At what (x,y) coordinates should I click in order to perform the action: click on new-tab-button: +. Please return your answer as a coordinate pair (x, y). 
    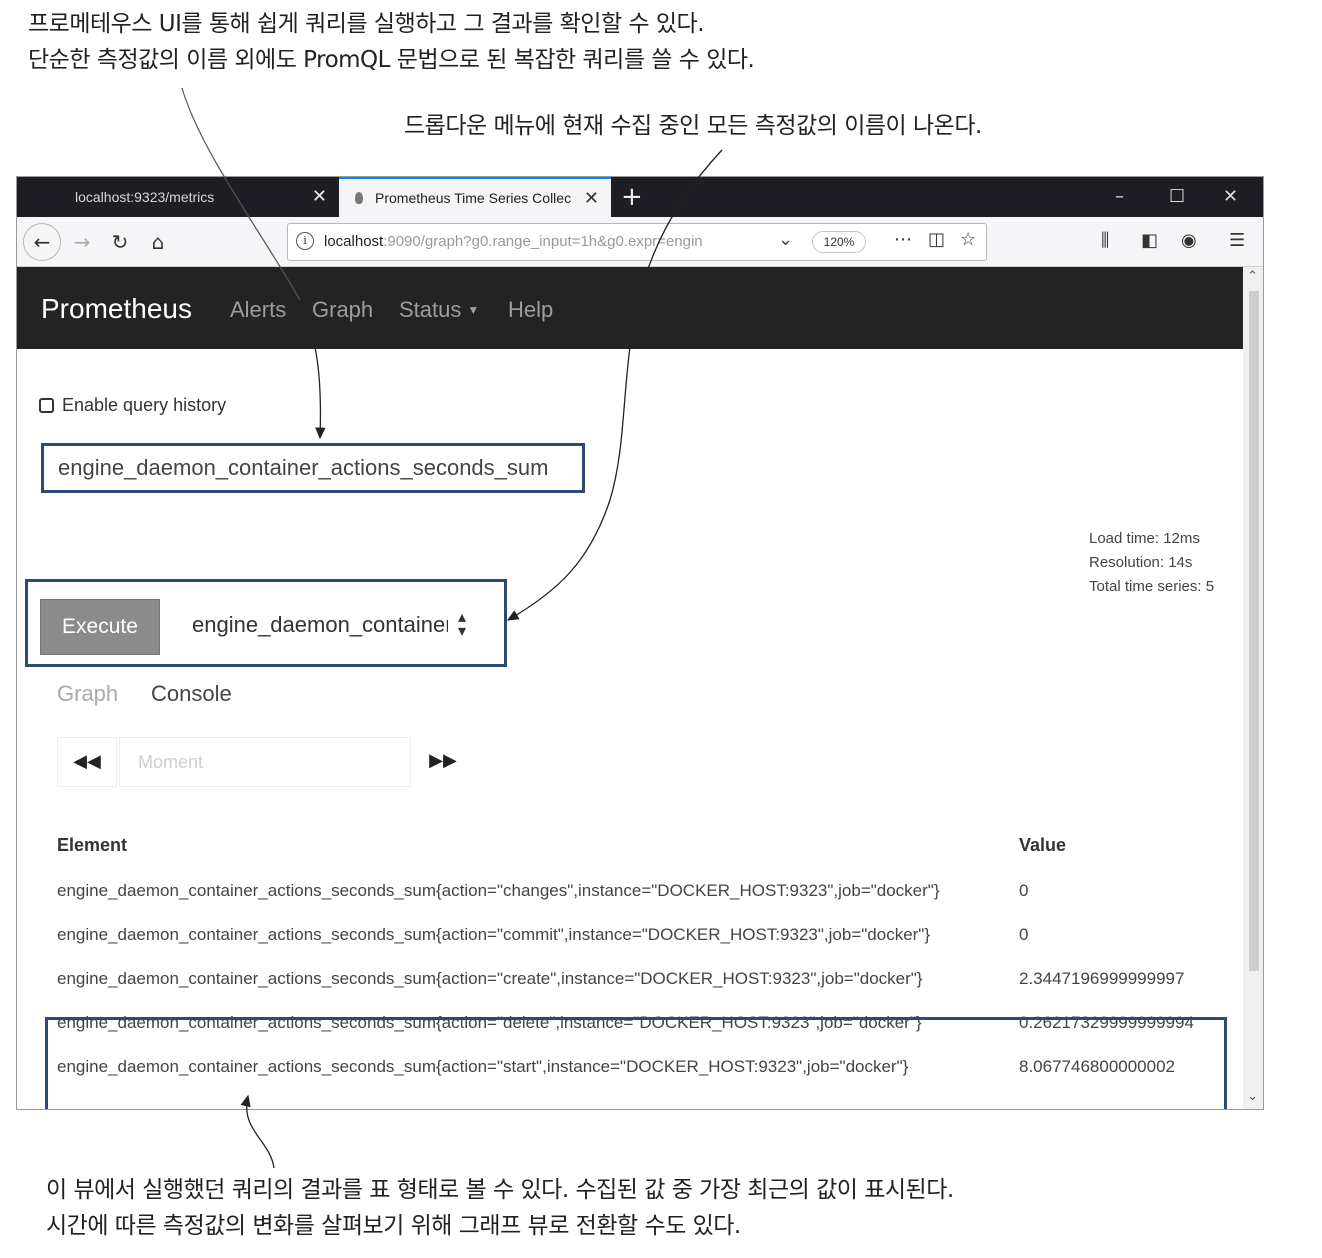
    Looking at the image, I should click on (632, 197).